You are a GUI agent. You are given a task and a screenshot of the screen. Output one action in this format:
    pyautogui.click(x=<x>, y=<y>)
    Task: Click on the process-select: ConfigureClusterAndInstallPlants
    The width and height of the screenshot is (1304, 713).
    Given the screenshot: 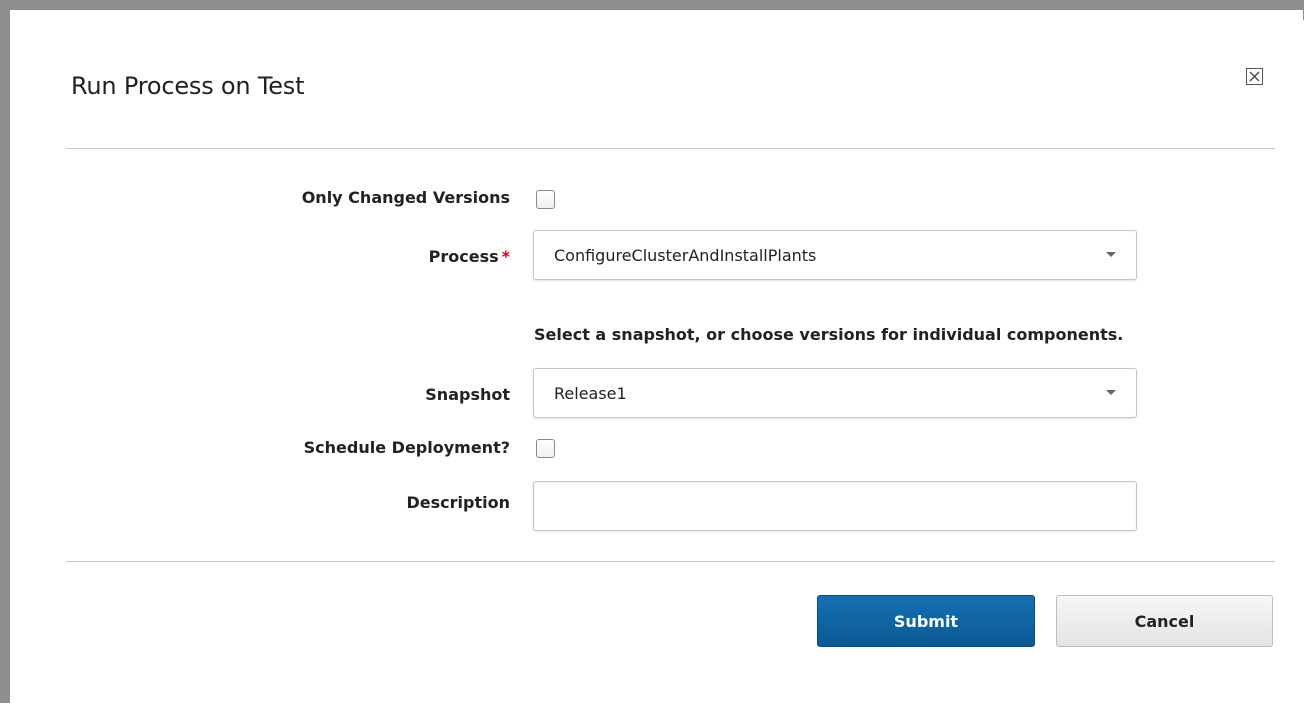 What is the action you would take?
    pyautogui.click(x=835, y=255)
    